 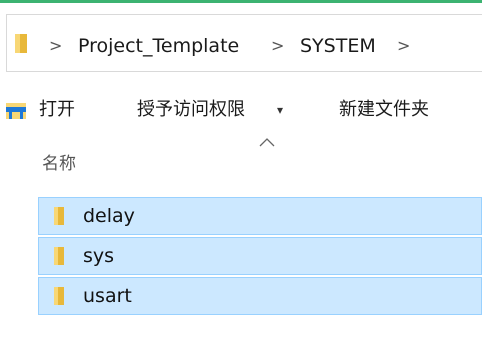 What do you see at coordinates (384, 110) in the screenshot?
I see `new-folder-button: 新建文件夹` at bounding box center [384, 110].